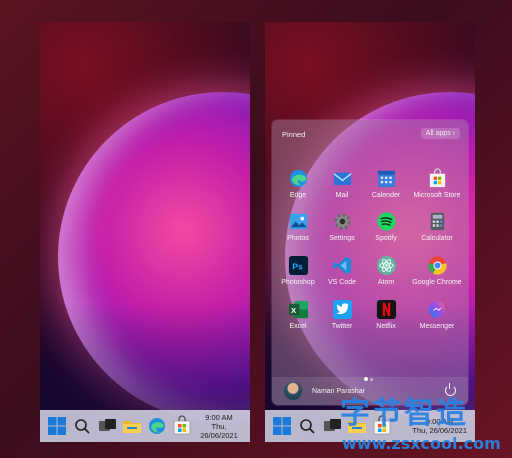 This screenshot has height=458, width=512. Describe the element at coordinates (386, 178) in the screenshot. I see `calendar-icon` at that location.